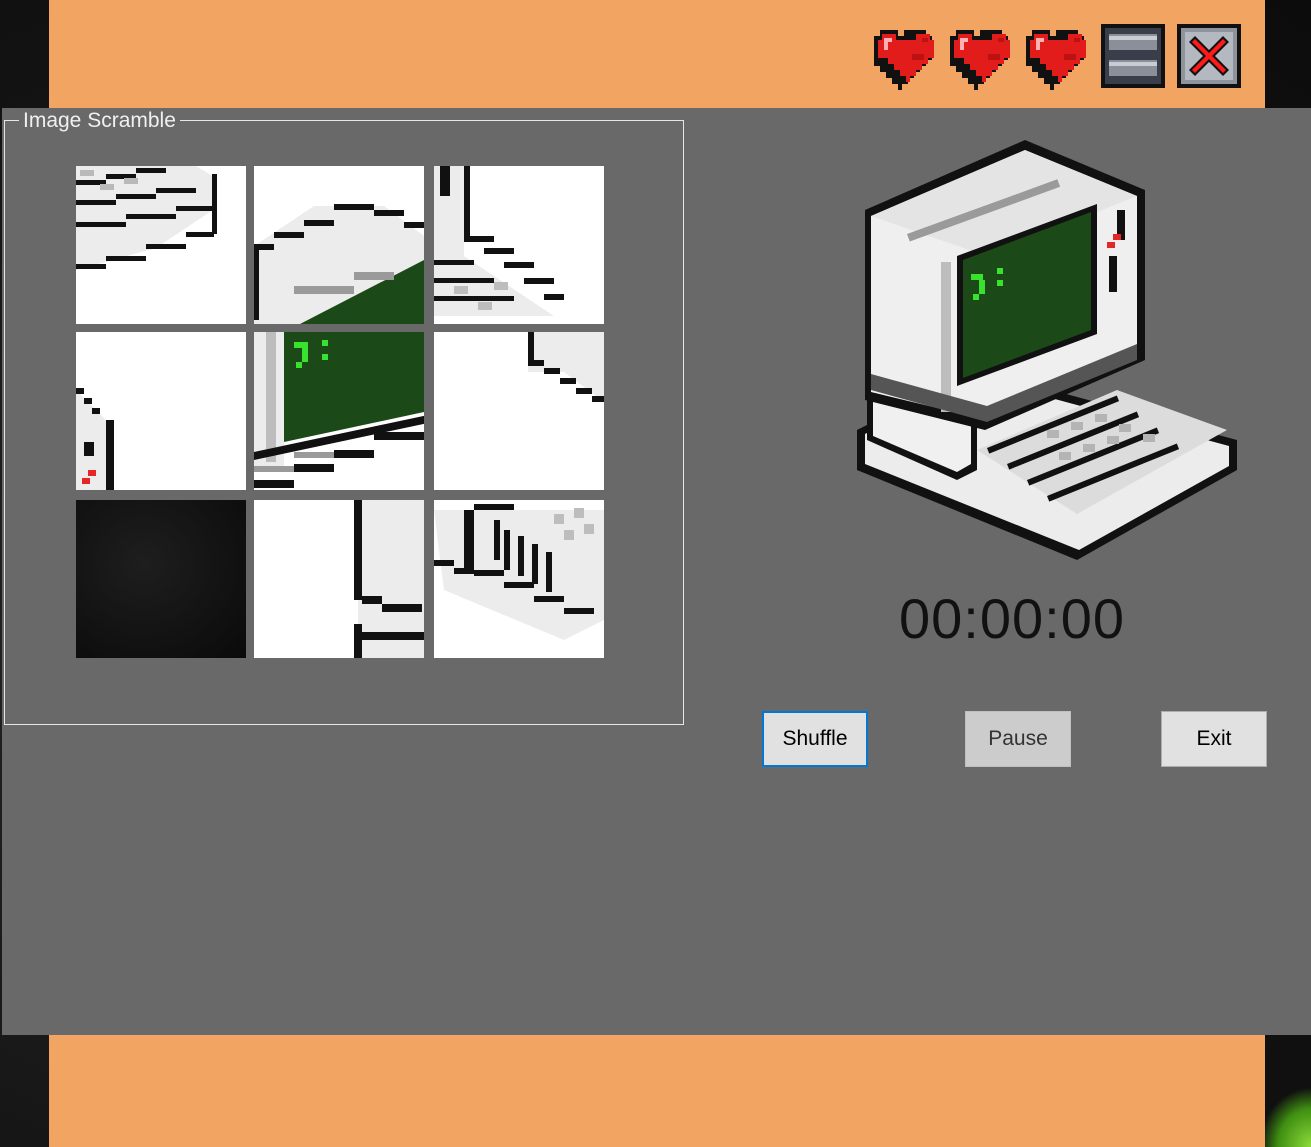  Describe the element at coordinates (1012, 618) in the screenshot. I see `elapsed-timer: 00:00:00` at that location.